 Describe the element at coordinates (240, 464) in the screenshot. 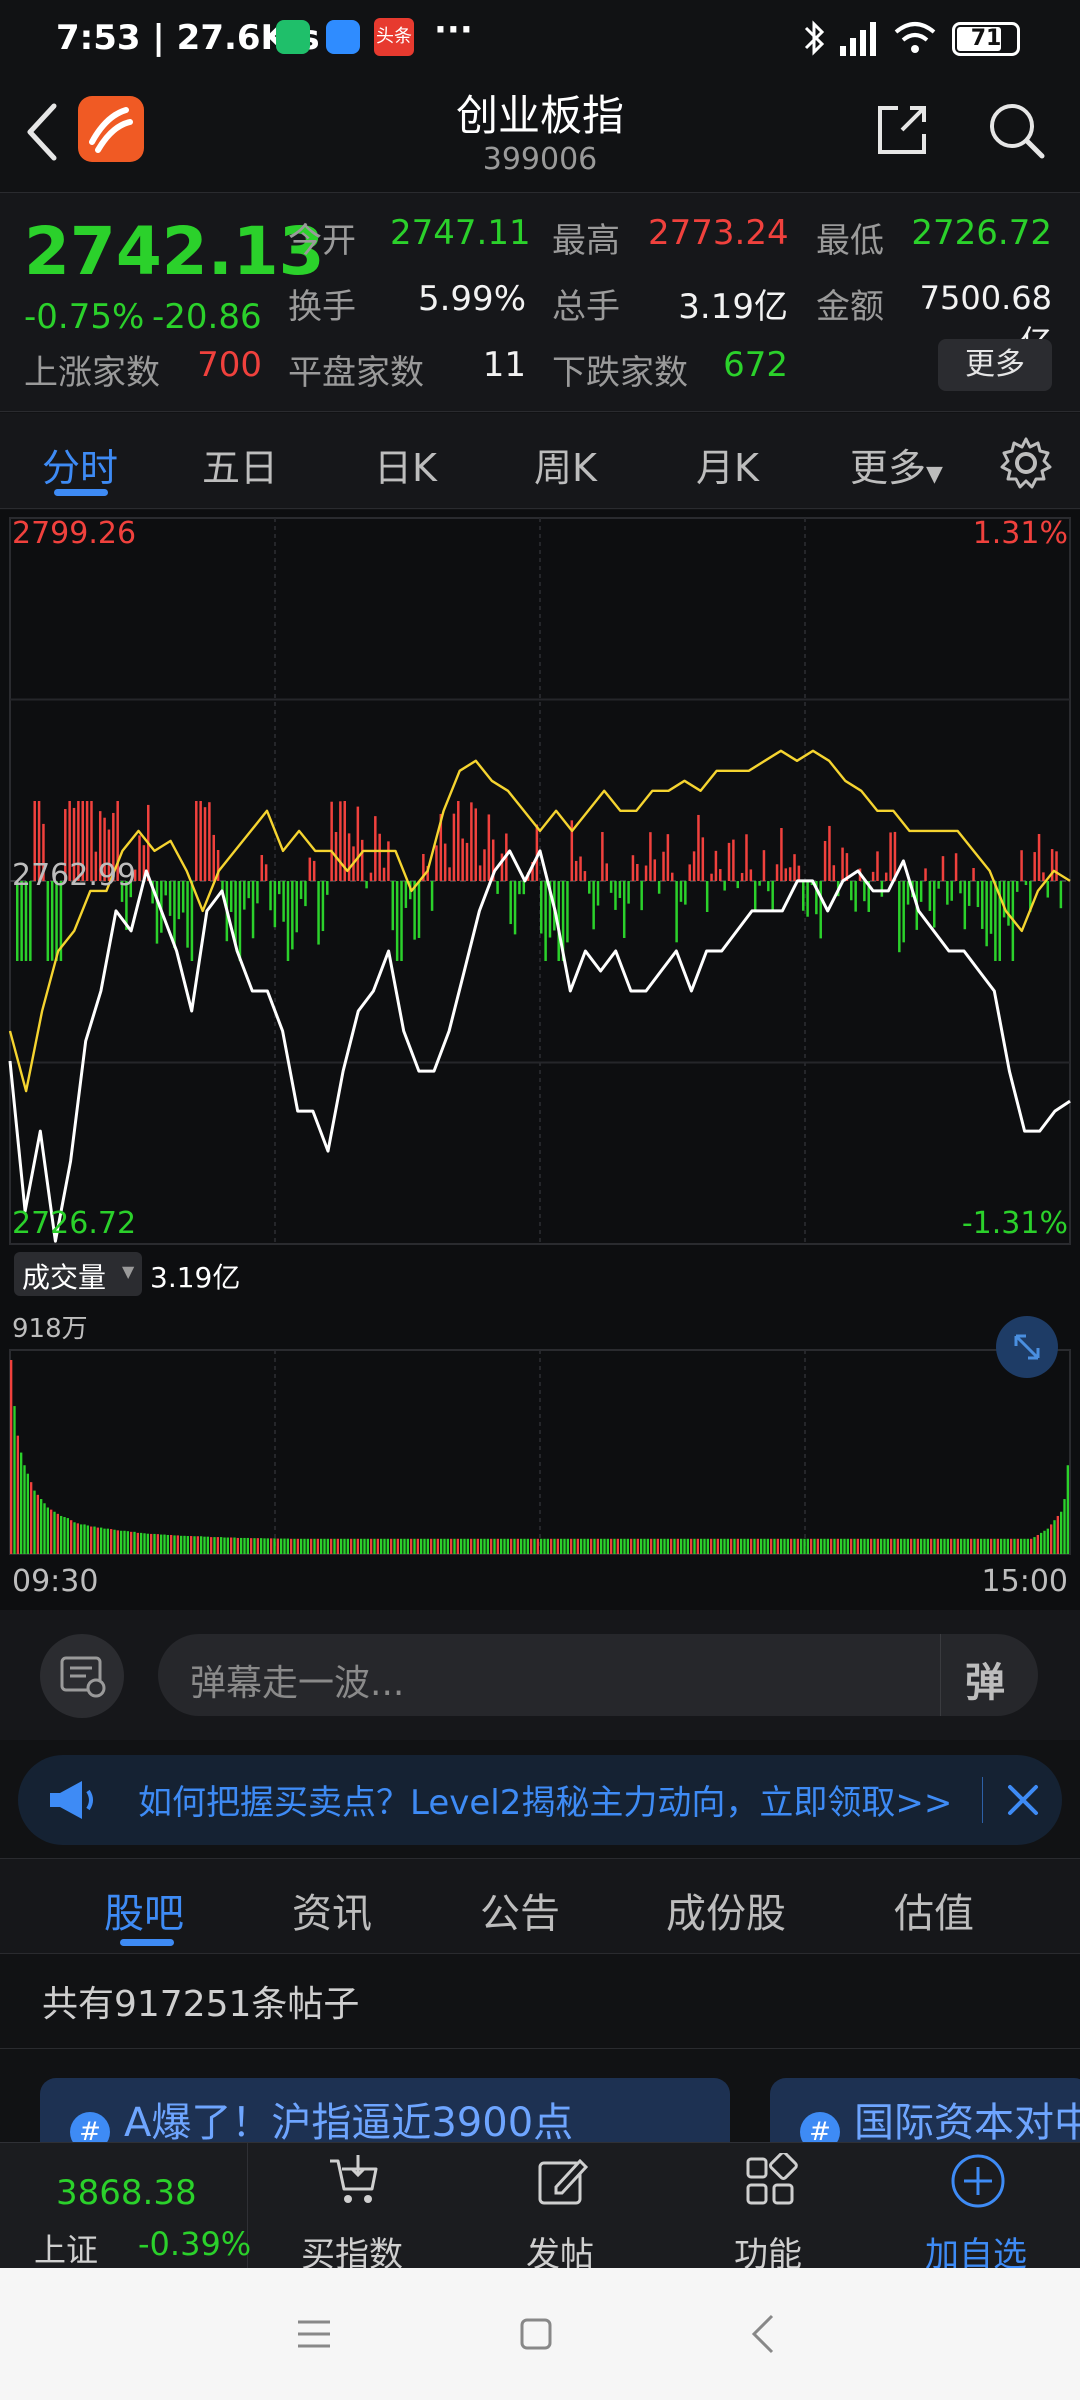

I see `tab-five-day: 五日` at that location.